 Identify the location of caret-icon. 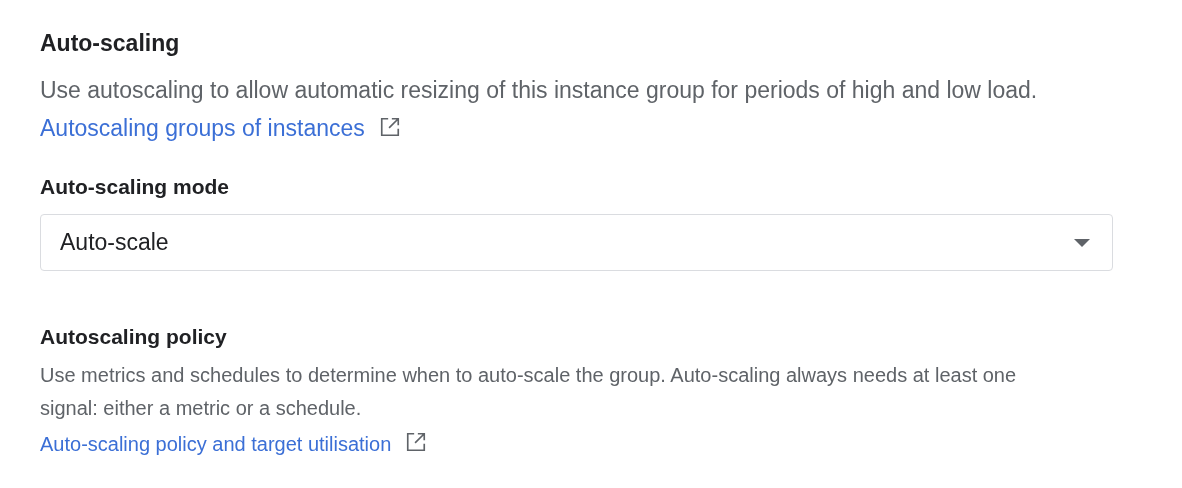
(1082, 242).